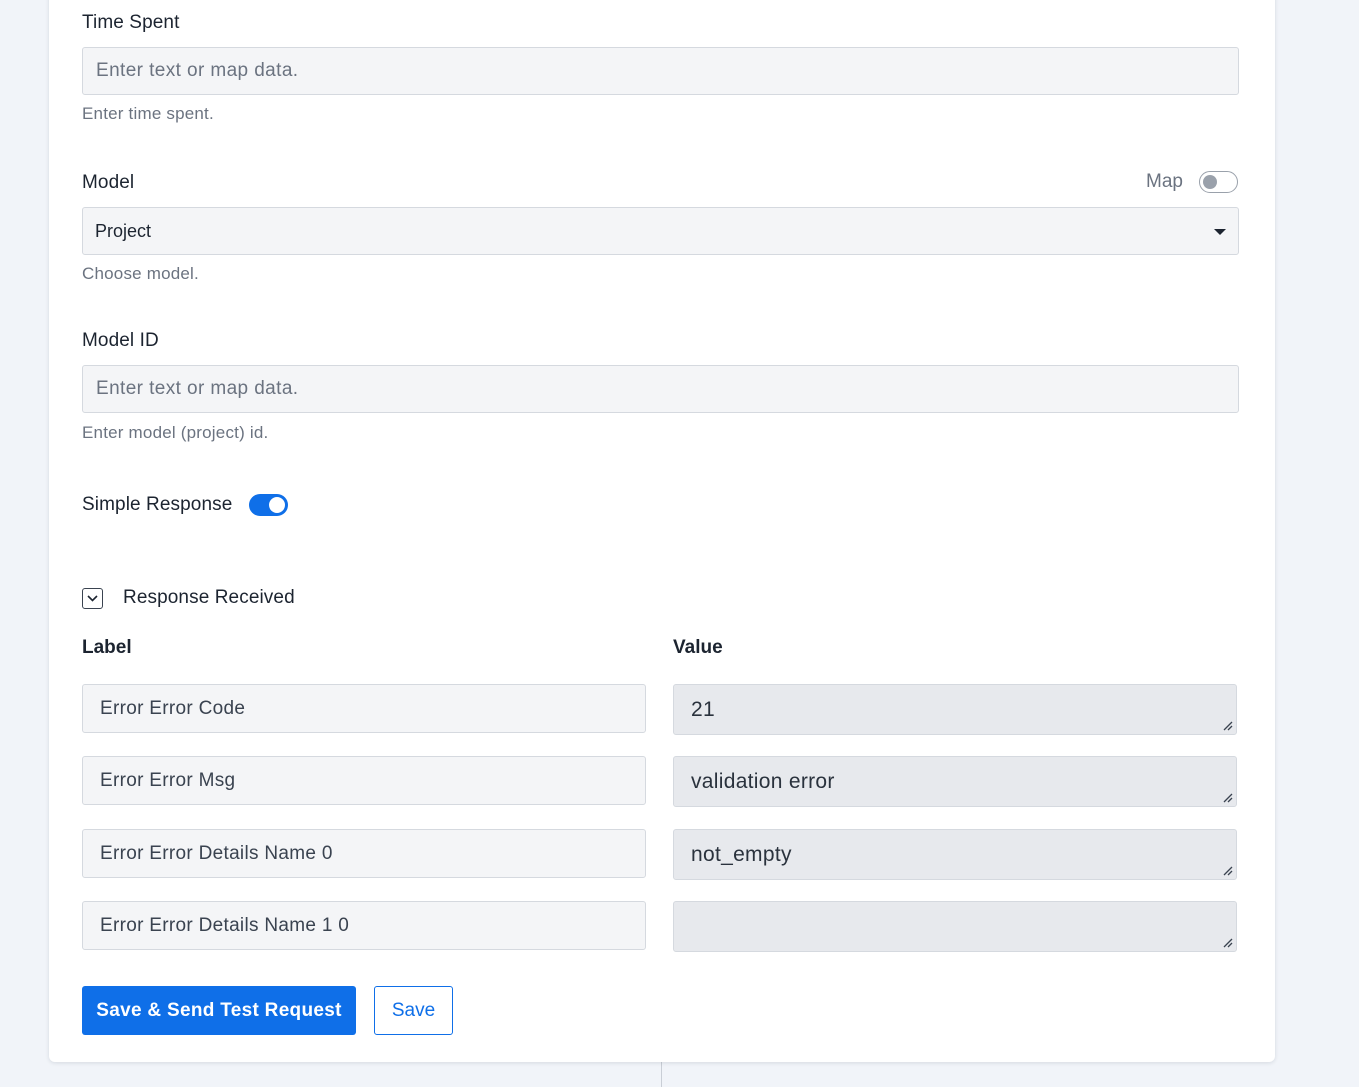 Image resolution: width=1359 pixels, height=1087 pixels. I want to click on model-help: Choose model., so click(140, 273).